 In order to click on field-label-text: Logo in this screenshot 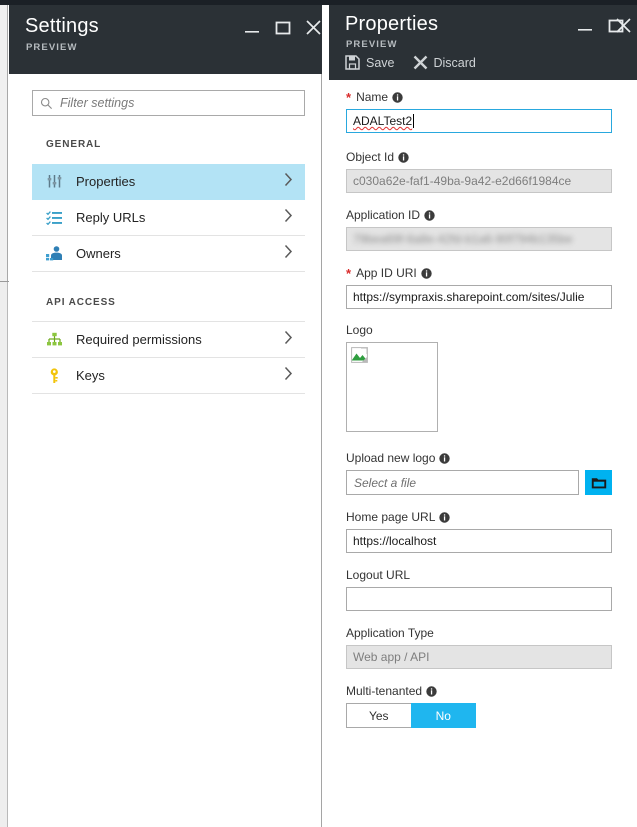, I will do `click(359, 330)`.